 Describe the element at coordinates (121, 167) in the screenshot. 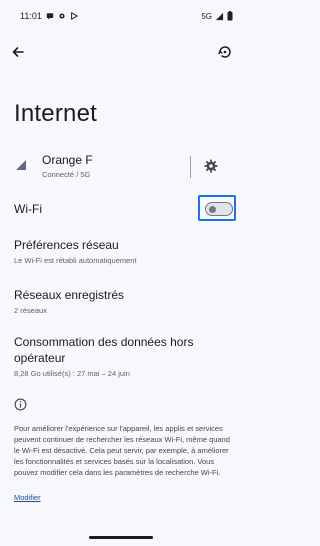

I see `carrier-row: Orange F Connecté / 5G` at that location.